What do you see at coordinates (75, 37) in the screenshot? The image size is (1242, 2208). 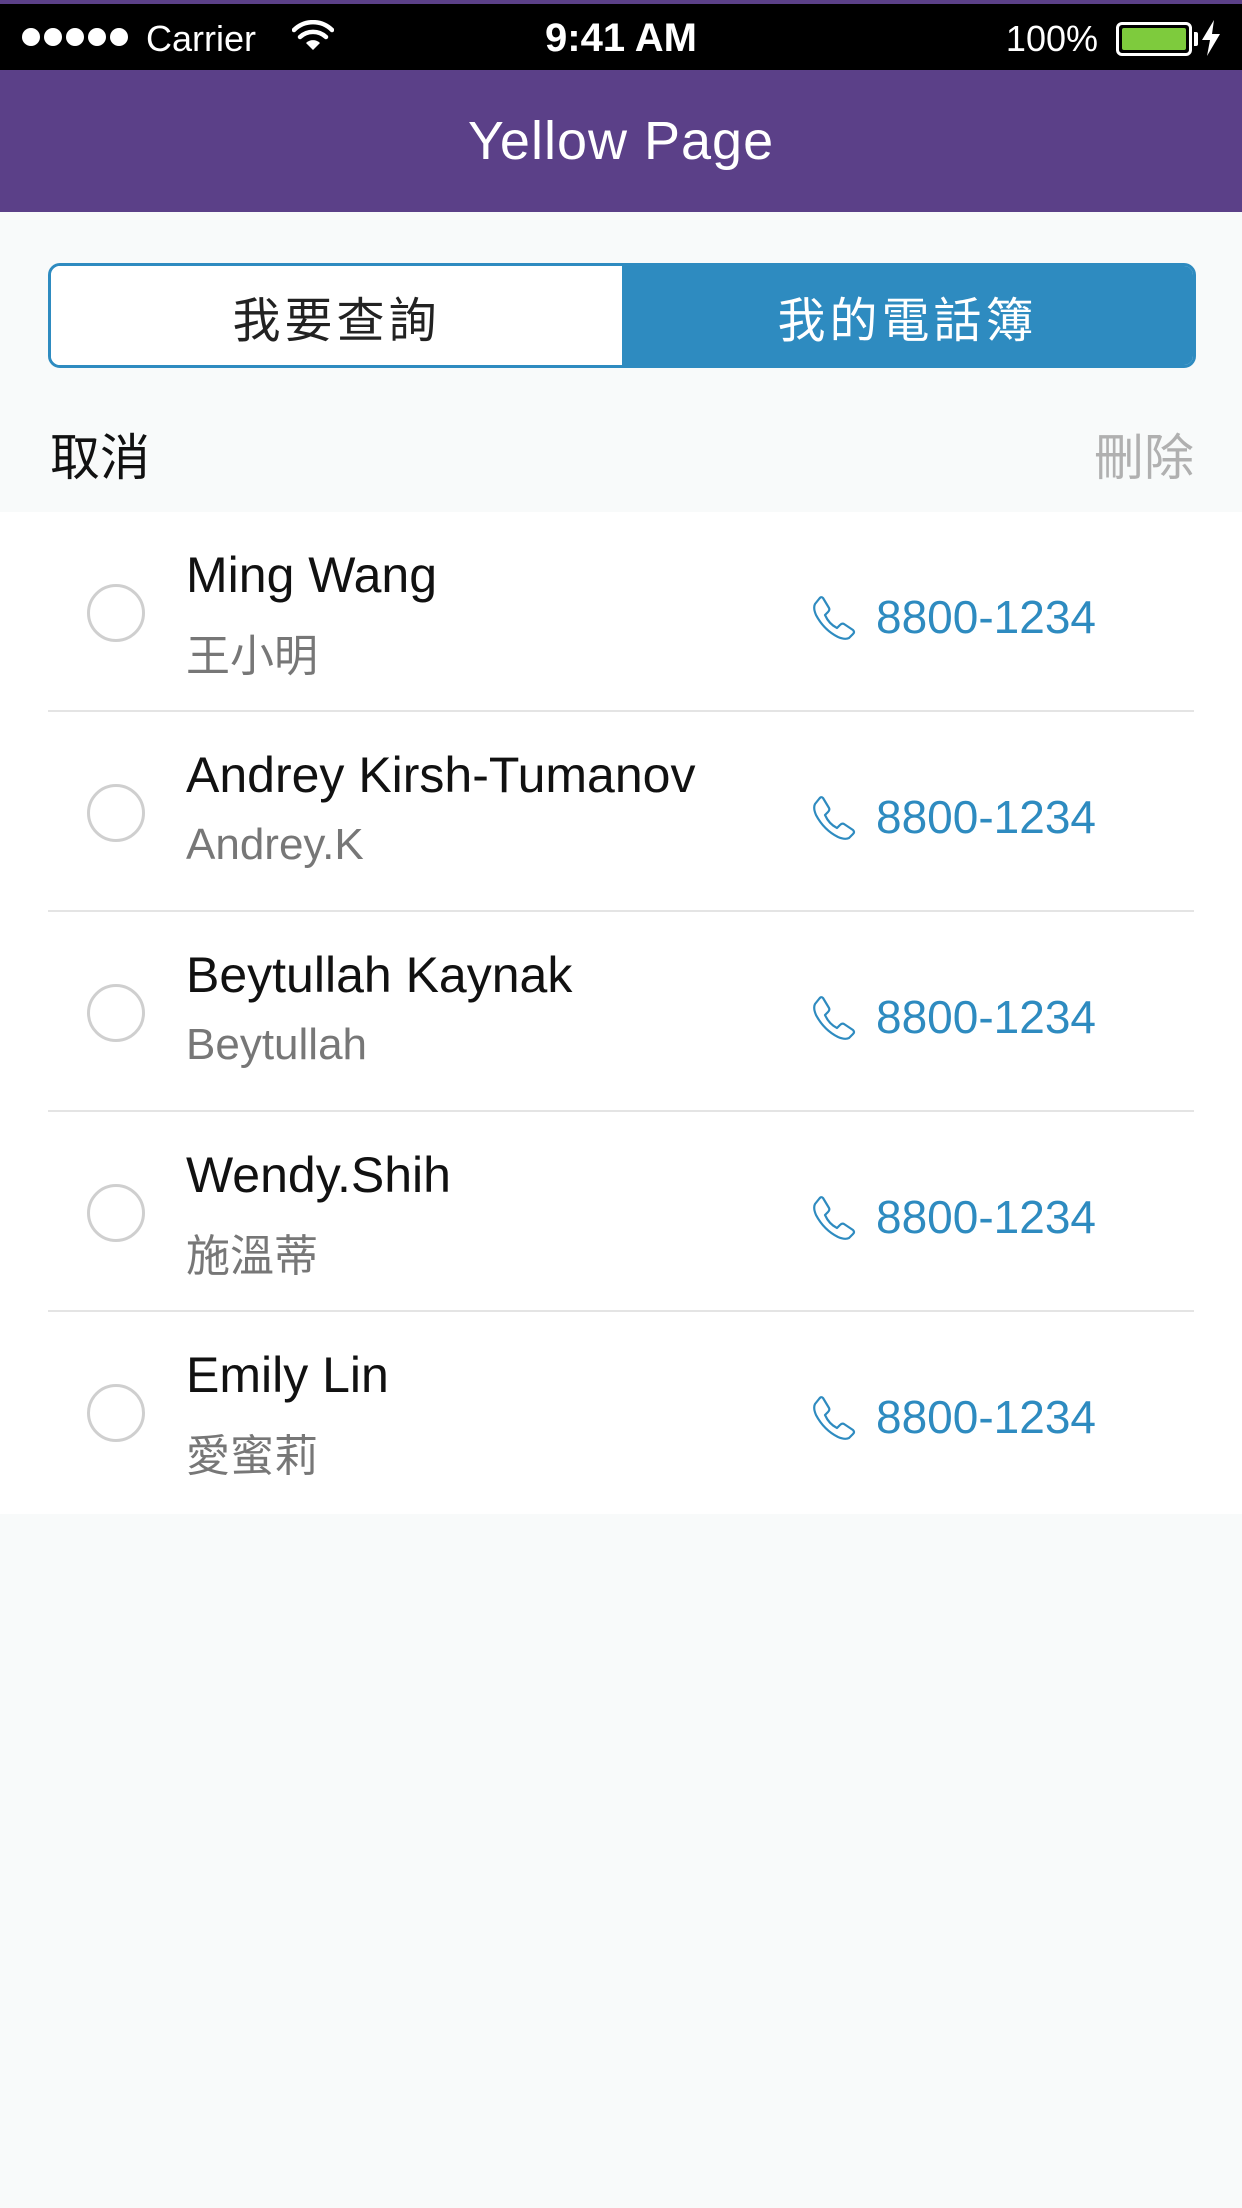 I see `signal-dots-icon` at bounding box center [75, 37].